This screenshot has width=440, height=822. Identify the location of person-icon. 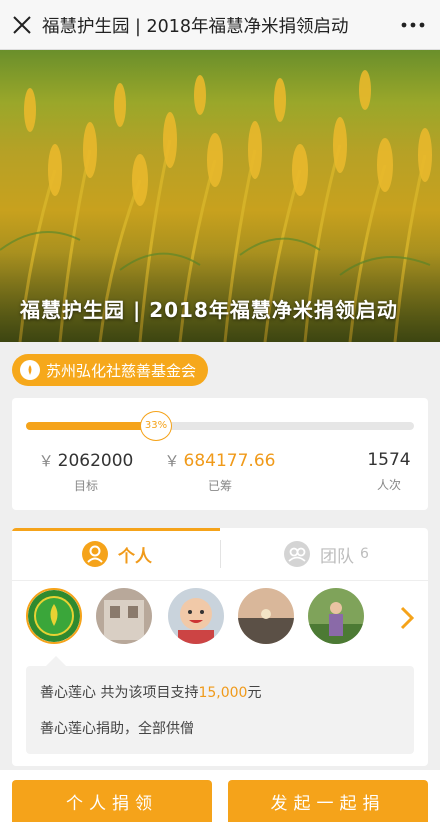
(95, 554).